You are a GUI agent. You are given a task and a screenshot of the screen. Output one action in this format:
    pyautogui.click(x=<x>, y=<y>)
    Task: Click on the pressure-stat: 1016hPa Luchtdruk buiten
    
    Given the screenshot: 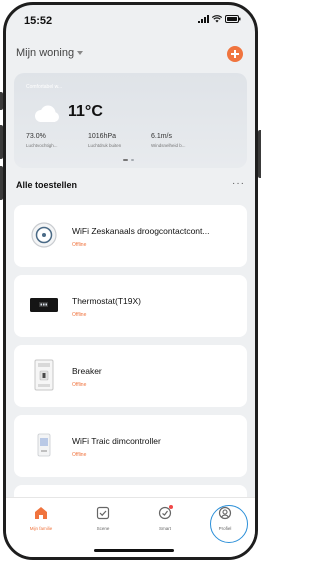 What is the action you would take?
    pyautogui.click(x=104, y=140)
    